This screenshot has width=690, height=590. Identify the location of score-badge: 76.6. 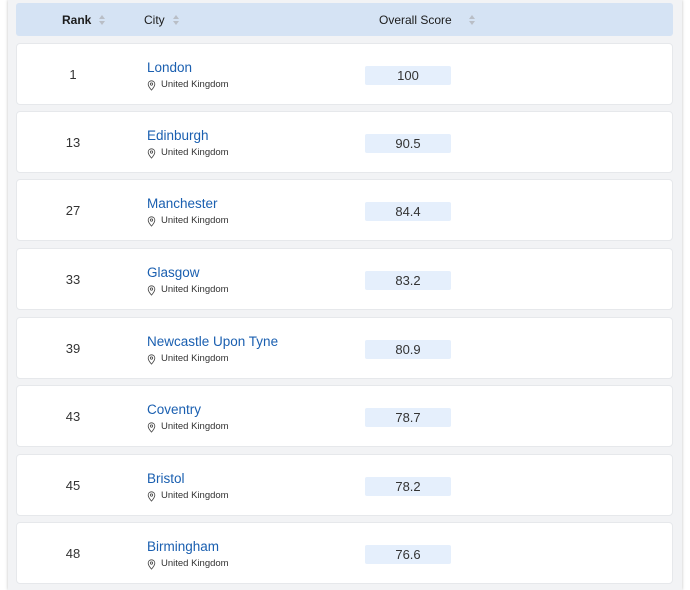
(408, 554).